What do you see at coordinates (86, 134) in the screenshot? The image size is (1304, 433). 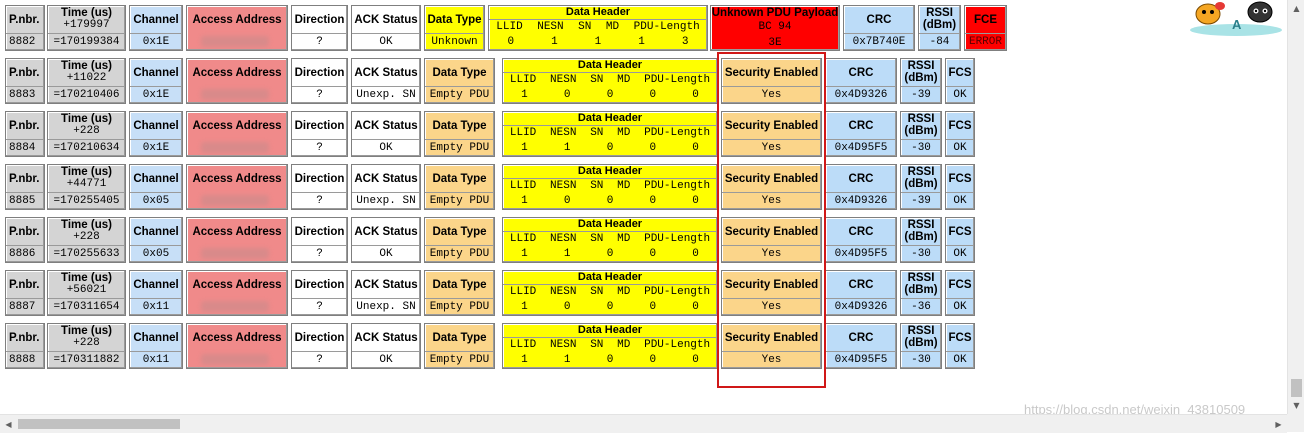 I see `time-cell: Time (us) +228 =170210634` at bounding box center [86, 134].